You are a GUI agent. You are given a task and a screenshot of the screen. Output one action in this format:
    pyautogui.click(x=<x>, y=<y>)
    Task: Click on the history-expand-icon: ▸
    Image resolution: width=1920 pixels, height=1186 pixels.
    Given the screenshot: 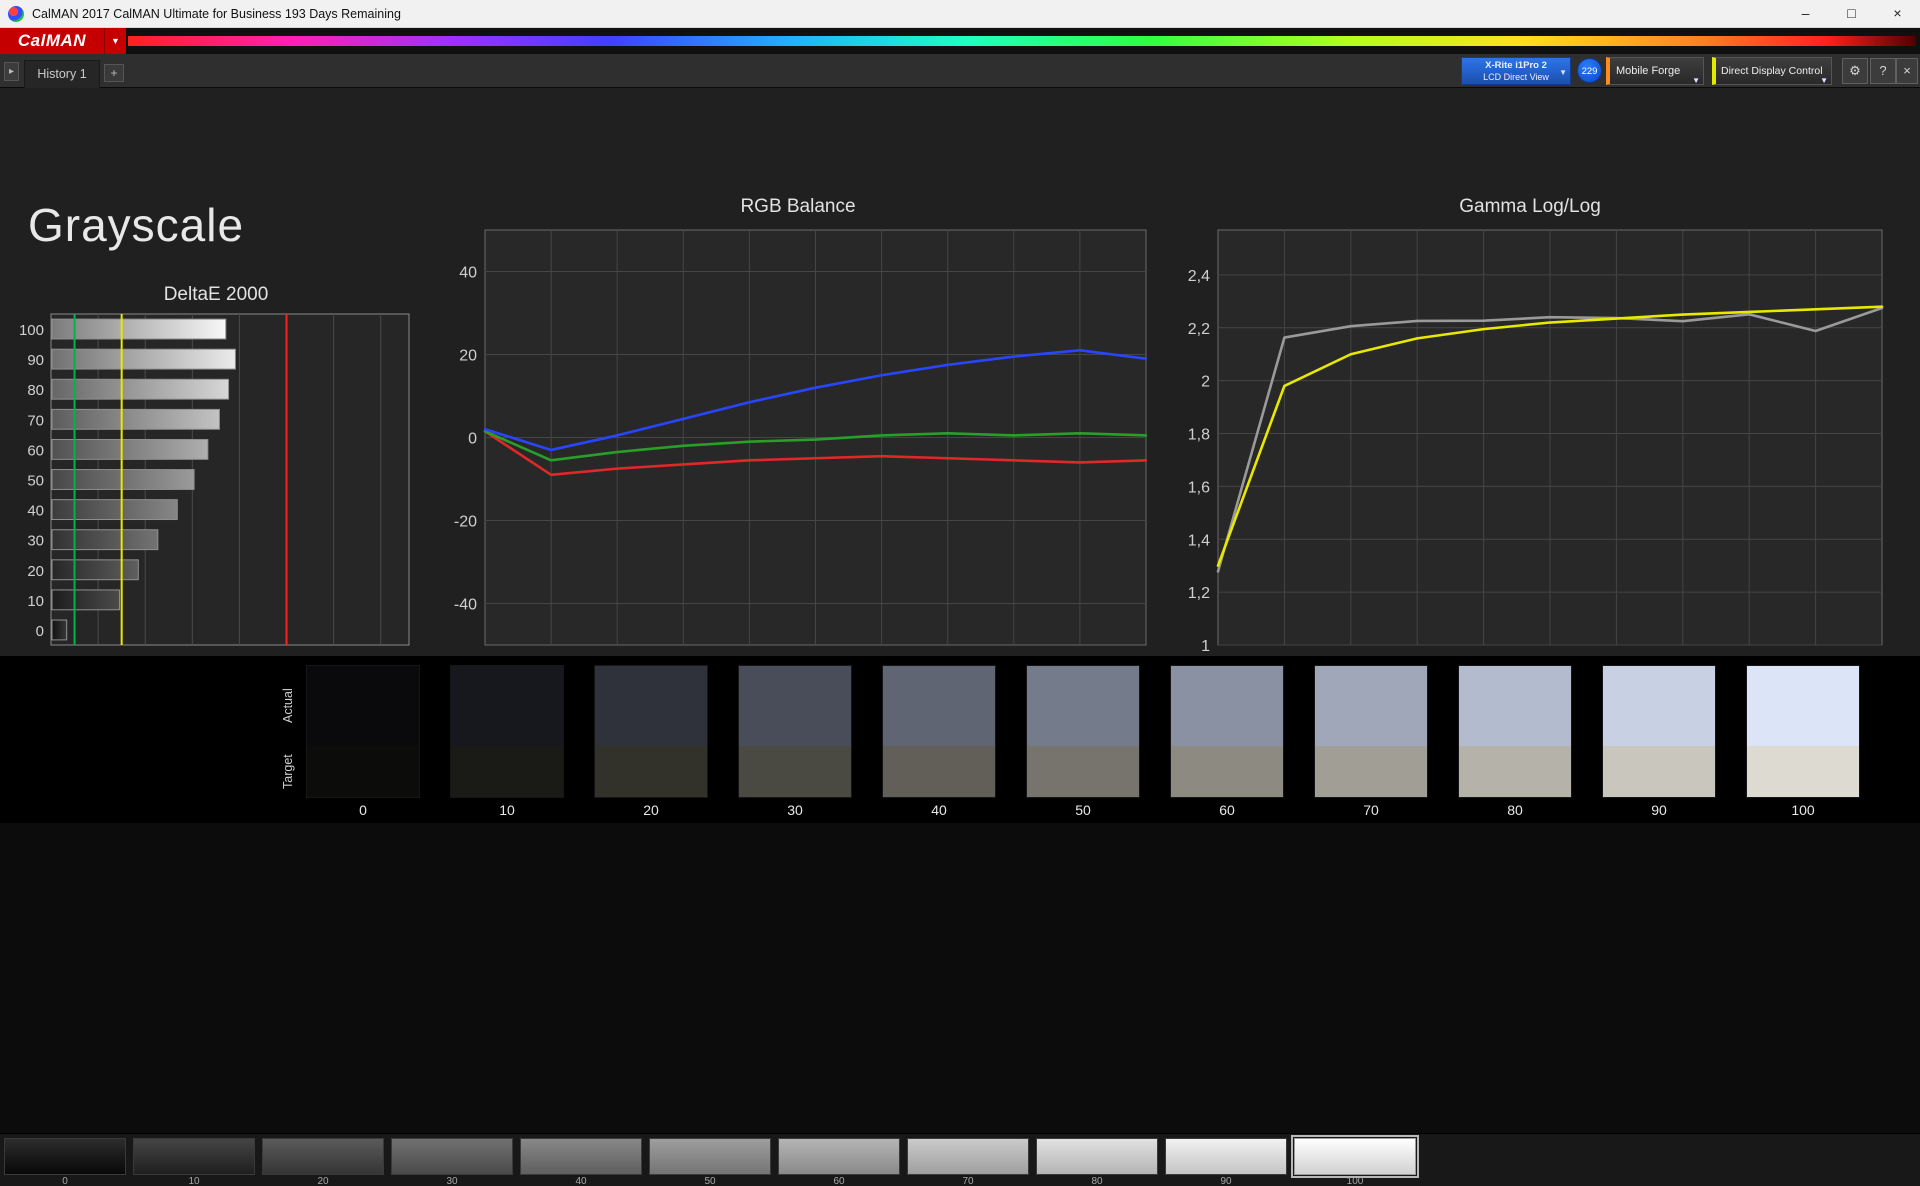 What is the action you would take?
    pyautogui.click(x=11, y=71)
    